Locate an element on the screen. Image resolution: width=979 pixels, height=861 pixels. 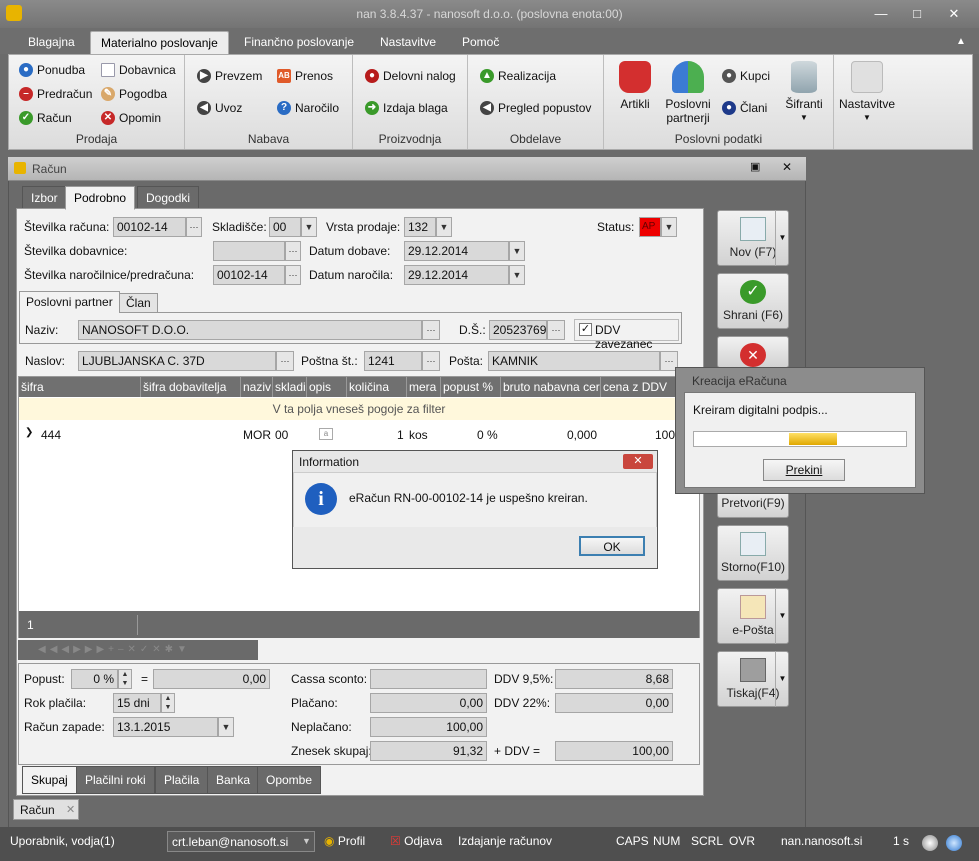
email-select: crt.leban@nanosoft.si ▼ is located at coordinates (241, 841).